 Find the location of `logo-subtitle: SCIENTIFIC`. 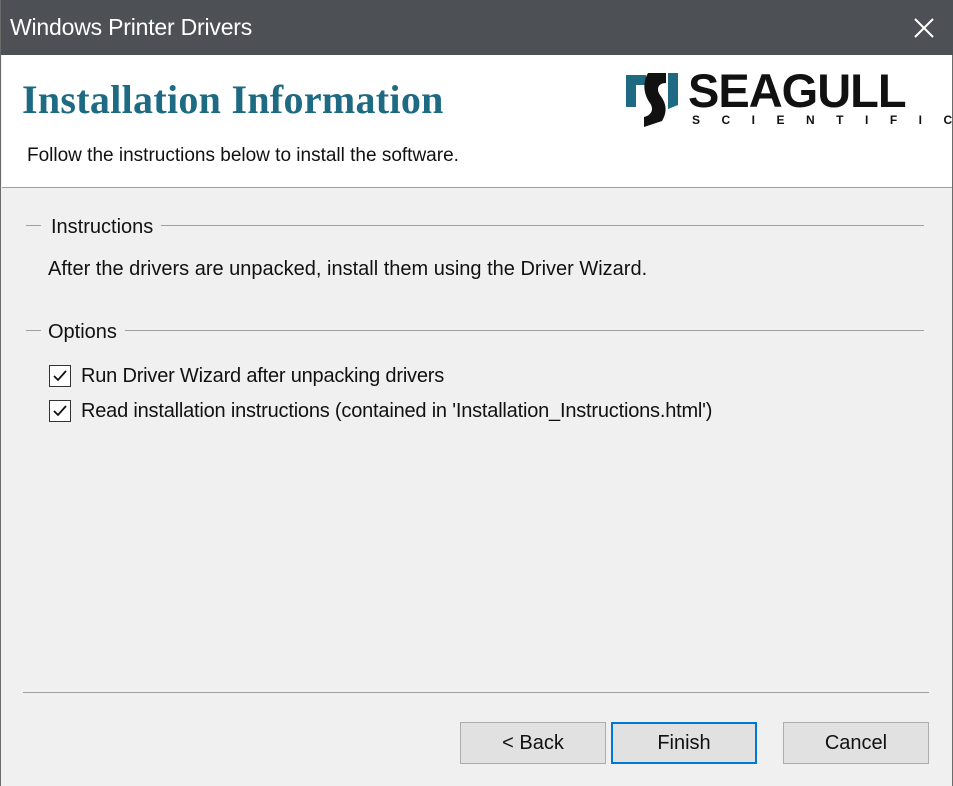

logo-subtitle: SCIENTIFIC is located at coordinates (822, 120).